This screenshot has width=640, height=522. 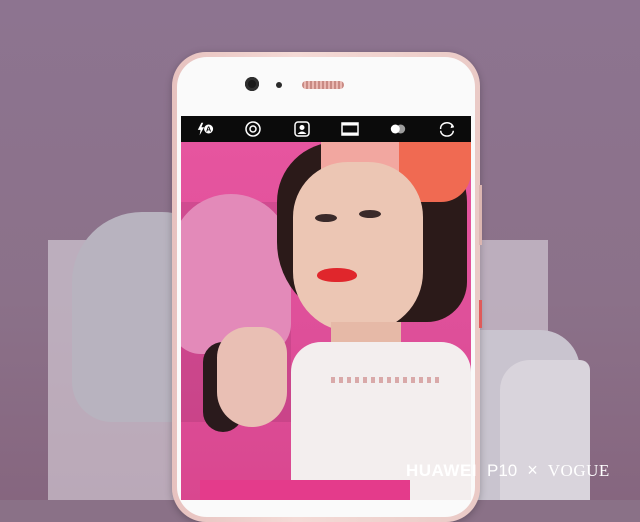 What do you see at coordinates (302, 129) in the screenshot?
I see `portrait-mode-icon` at bounding box center [302, 129].